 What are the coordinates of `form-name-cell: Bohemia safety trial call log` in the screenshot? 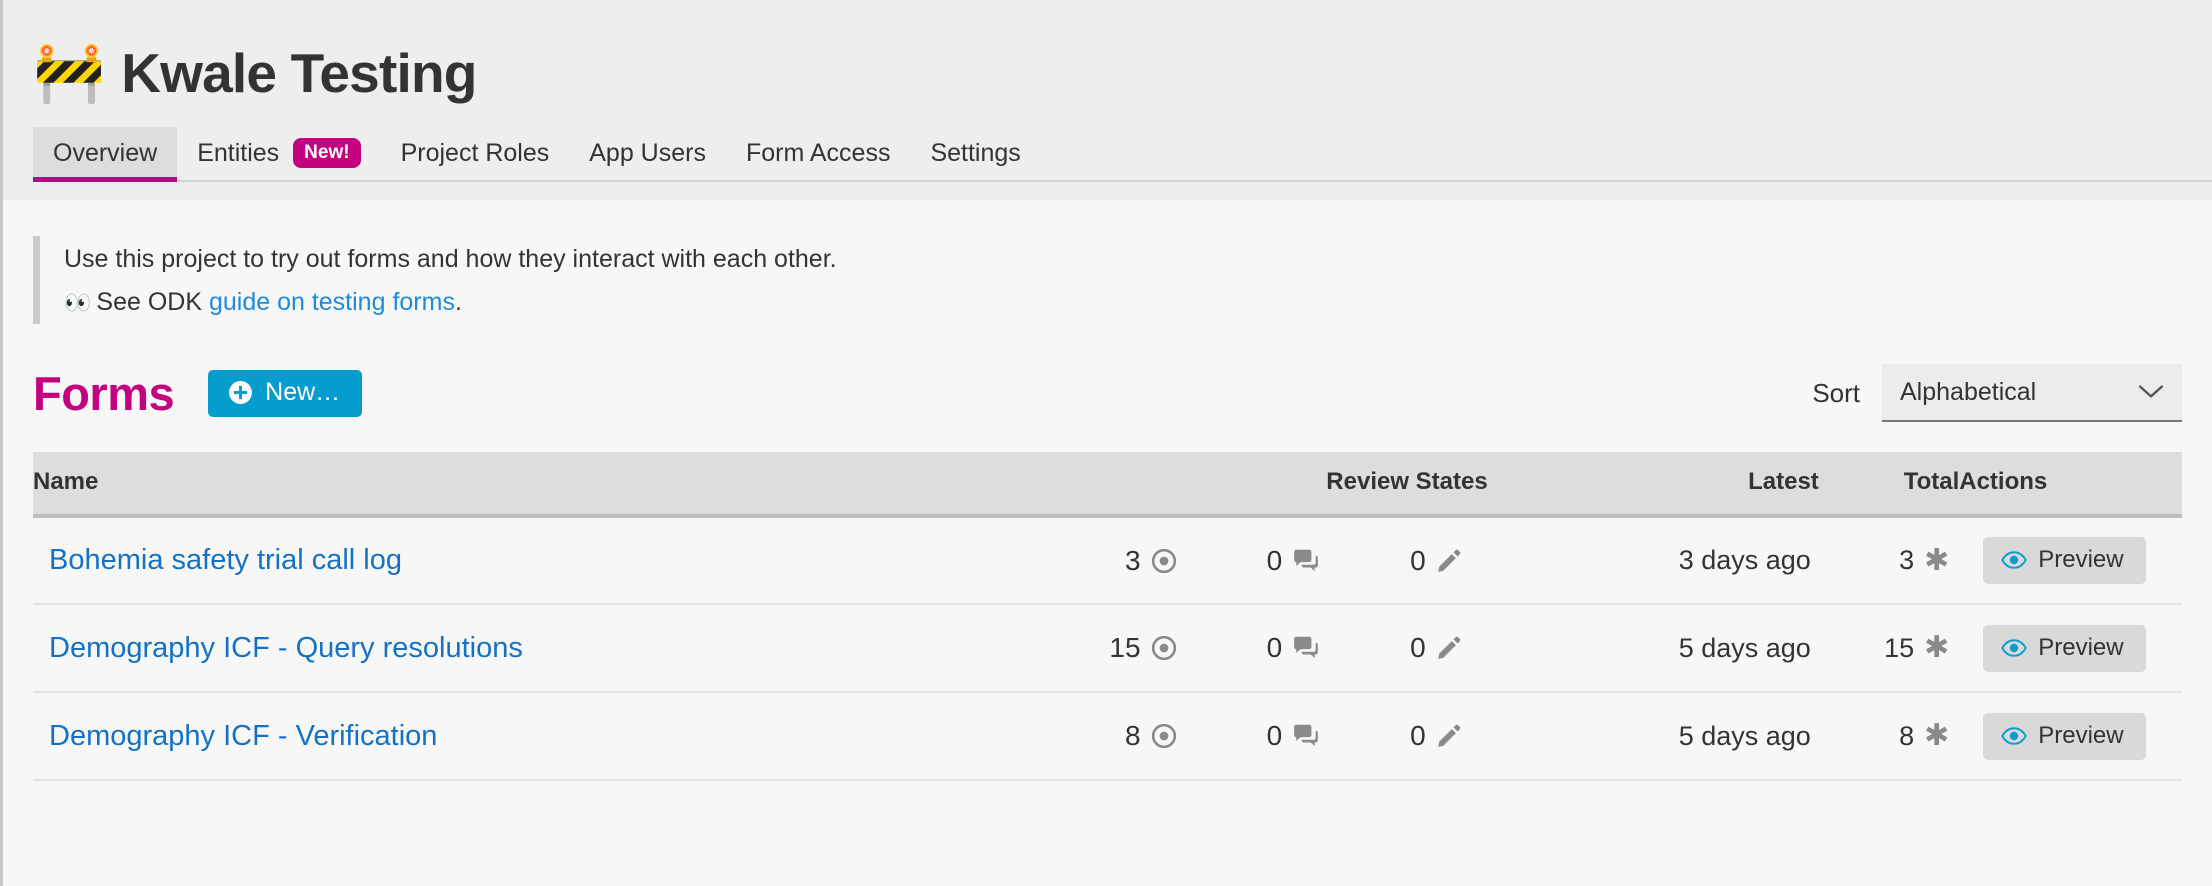 It's located at (459, 560).